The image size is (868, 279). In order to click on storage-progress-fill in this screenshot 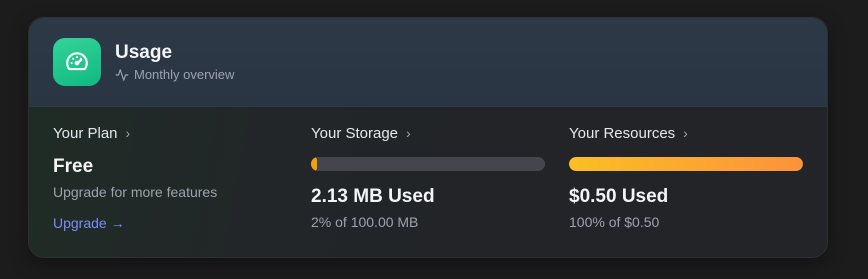, I will do `click(314, 164)`.